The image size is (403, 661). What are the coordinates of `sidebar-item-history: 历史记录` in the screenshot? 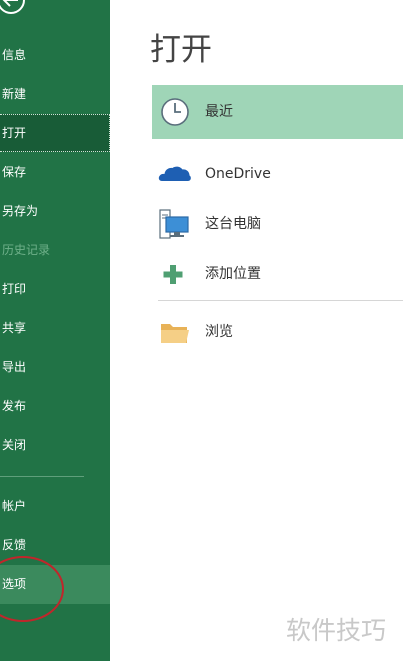 It's located at (26, 250).